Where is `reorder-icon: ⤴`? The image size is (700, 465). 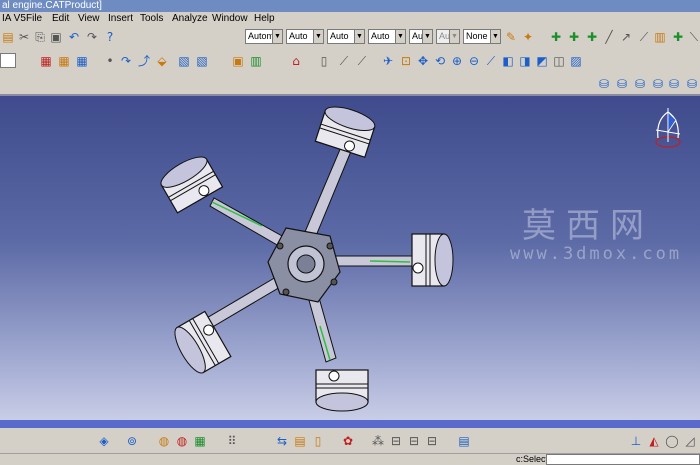
reorder-icon: ⤴ is located at coordinates (144, 61).